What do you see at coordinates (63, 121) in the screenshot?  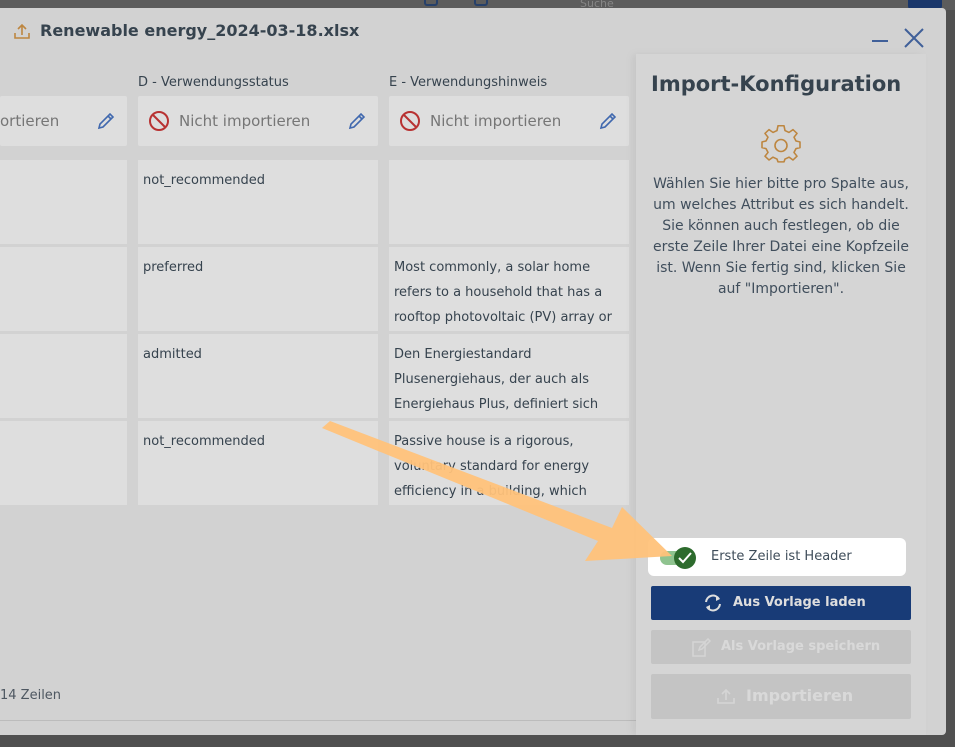 I see `column-selector-c: ortieren` at bounding box center [63, 121].